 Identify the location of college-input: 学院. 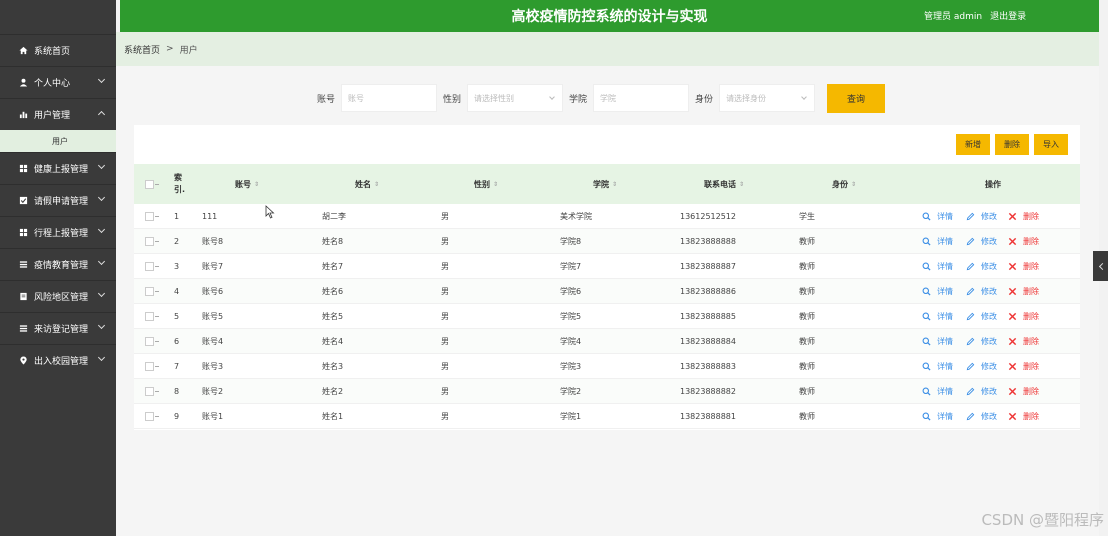
(641, 98).